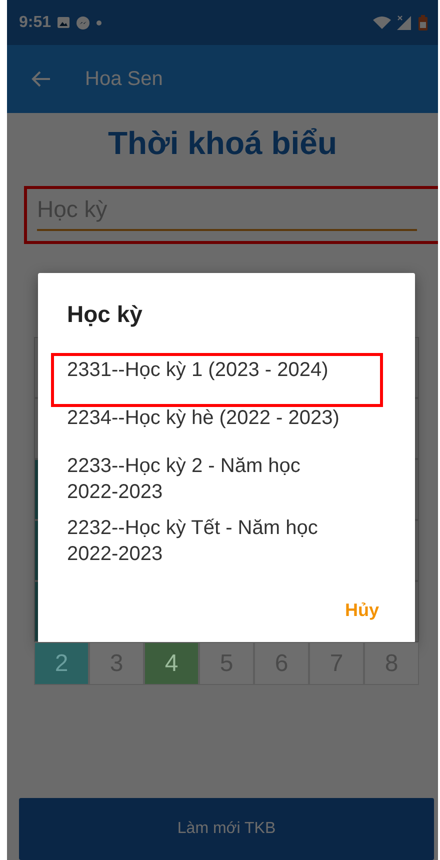  I want to click on dialog-title: Học kỳ, so click(105, 314).